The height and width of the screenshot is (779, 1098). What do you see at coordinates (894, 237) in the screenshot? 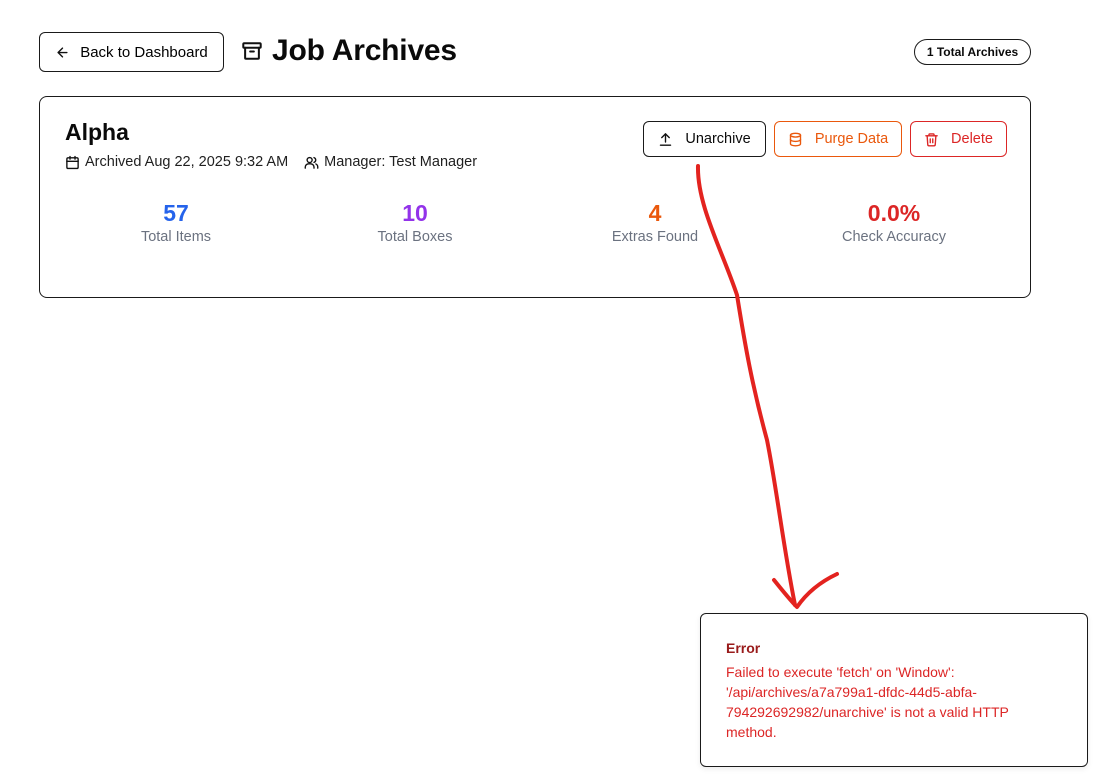
I see `stat-label: Check Accuracy` at bounding box center [894, 237].